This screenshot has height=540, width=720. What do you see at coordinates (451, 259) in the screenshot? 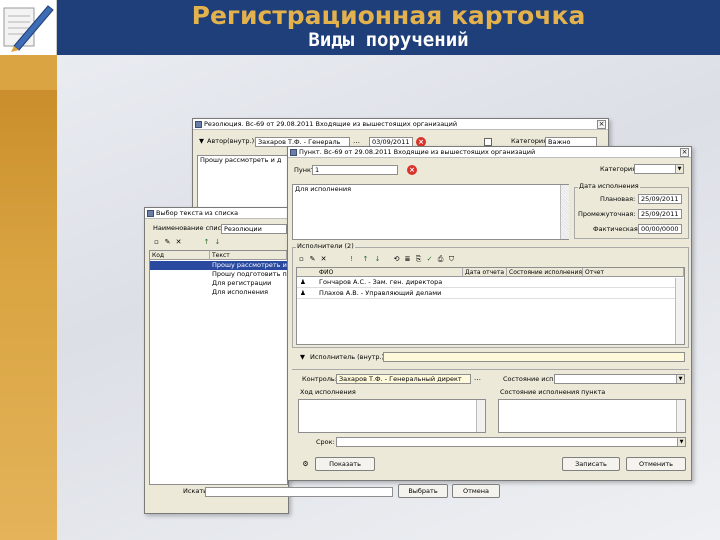
I see `filter-icon: ⛉` at bounding box center [451, 259].